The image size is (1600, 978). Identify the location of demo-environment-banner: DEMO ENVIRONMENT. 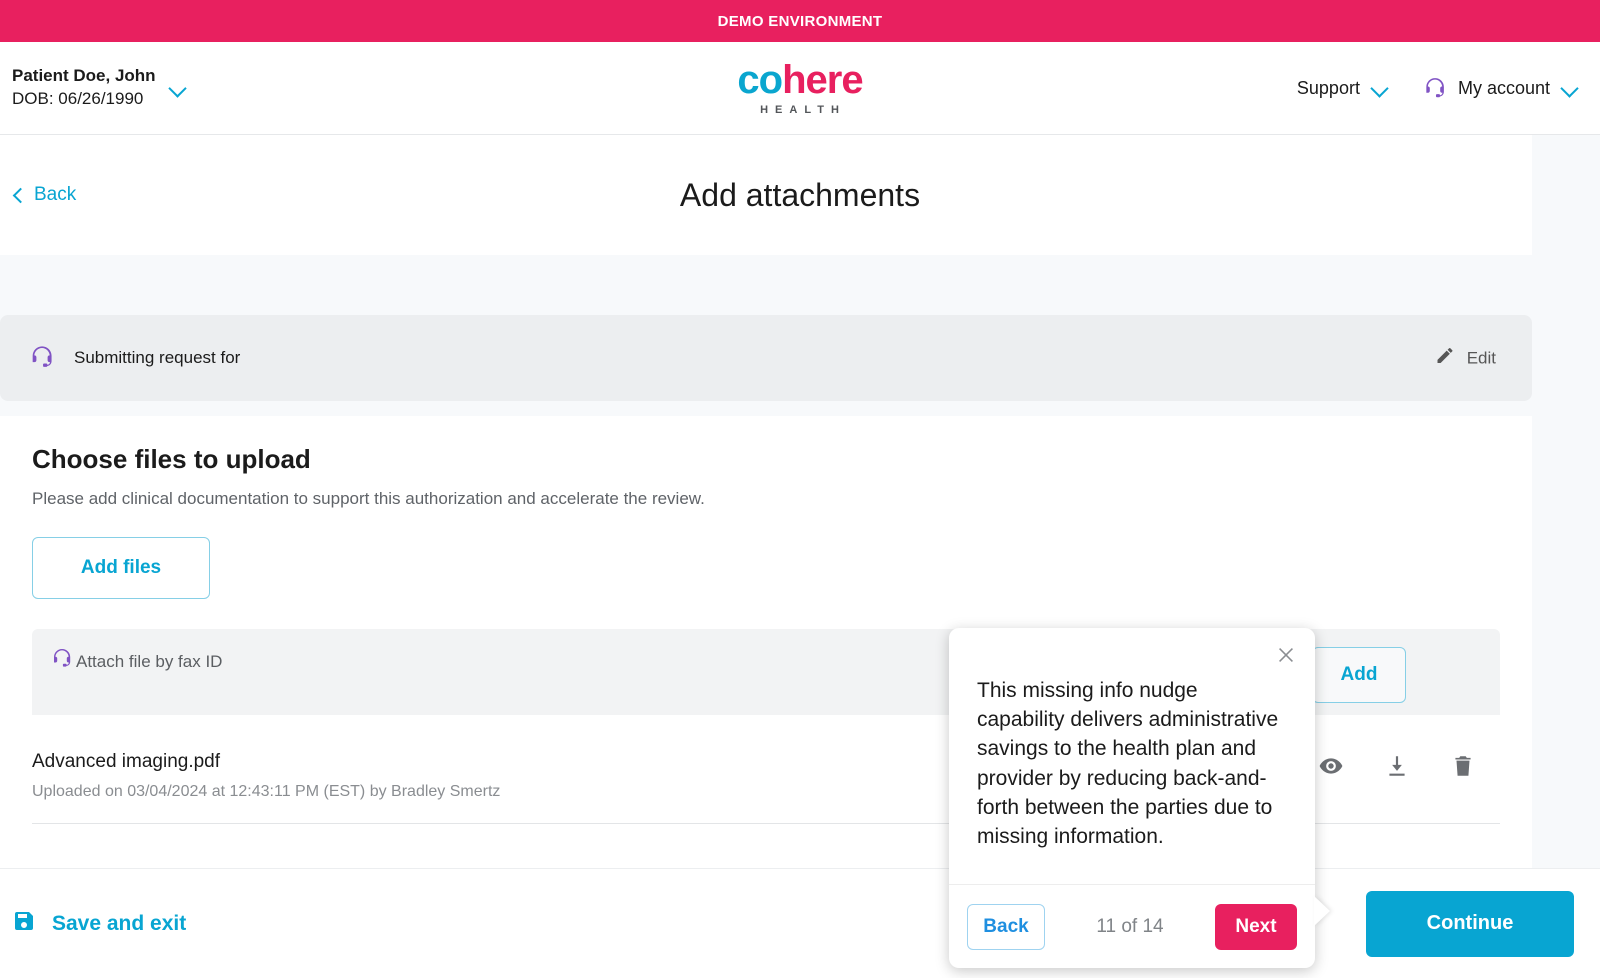
(800, 21).